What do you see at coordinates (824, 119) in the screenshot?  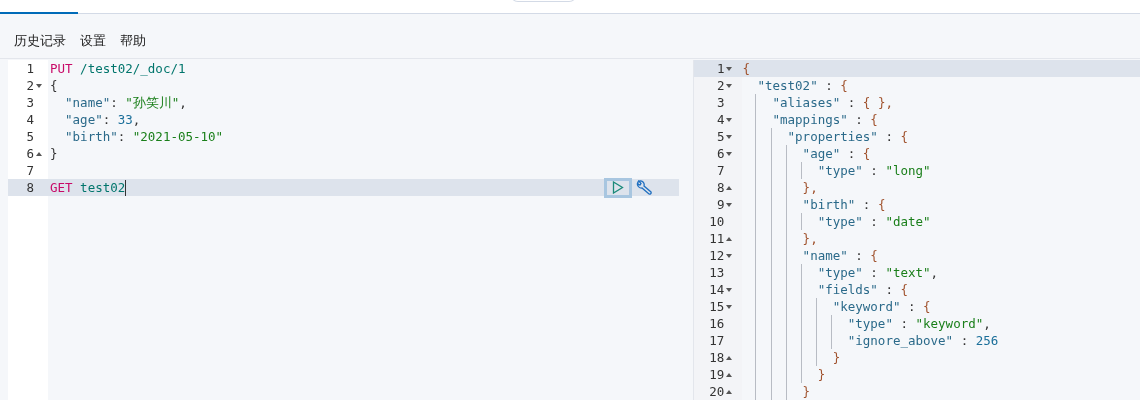 I see `code-line: "mappings" : {` at bounding box center [824, 119].